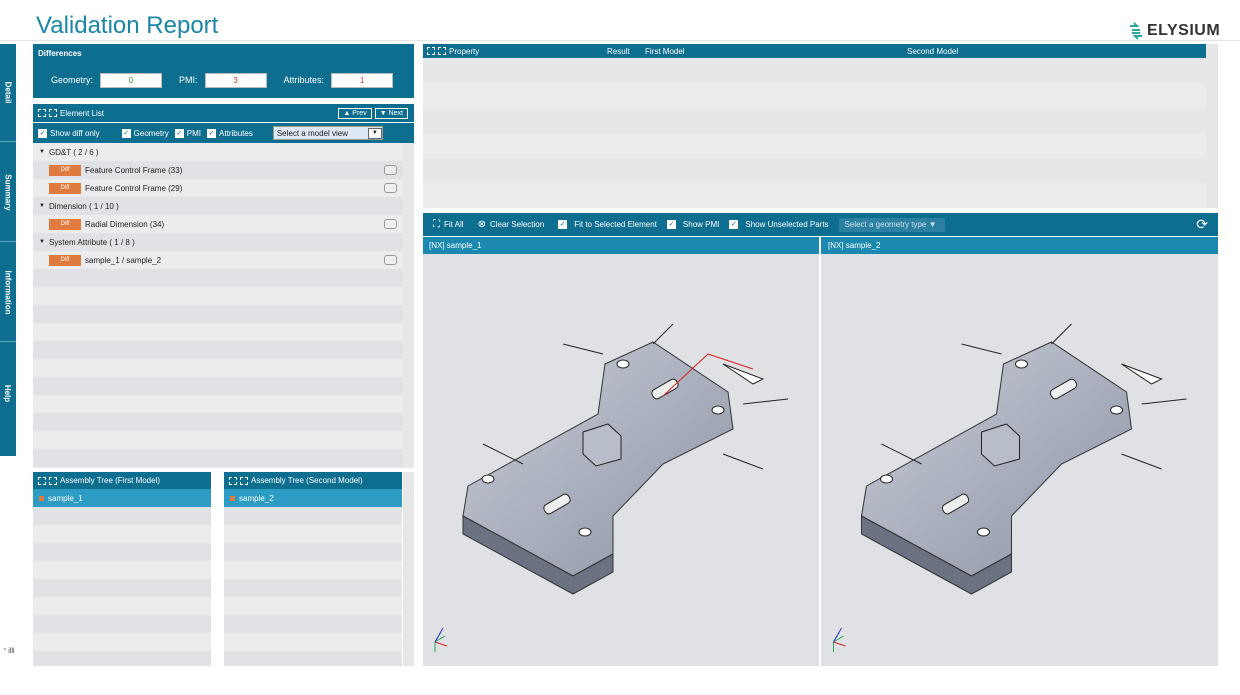 This screenshot has width=1240, height=695. I want to click on tree-group-label: System Attribute ( 1 / 8 ), so click(91, 242).